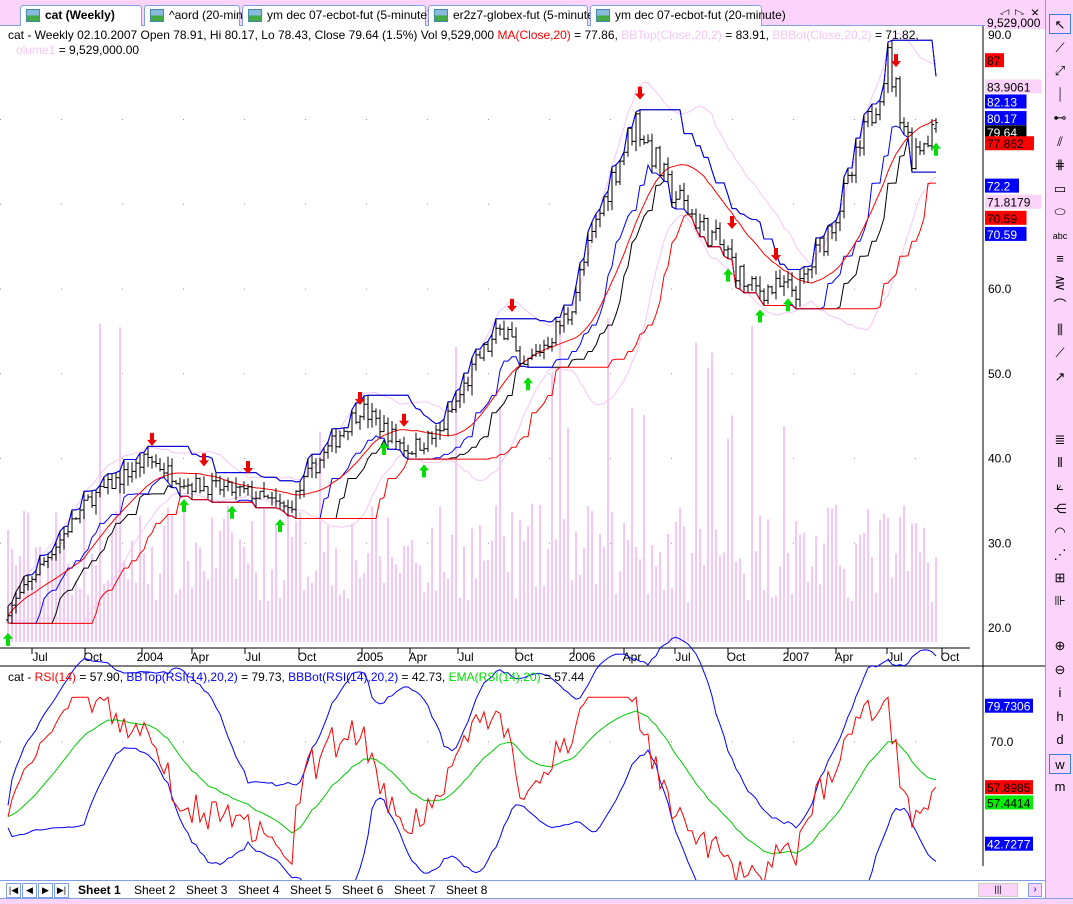 This screenshot has height=904, width=1073. What do you see at coordinates (1060, 693) in the screenshot?
I see `interval-i-icon: i` at bounding box center [1060, 693].